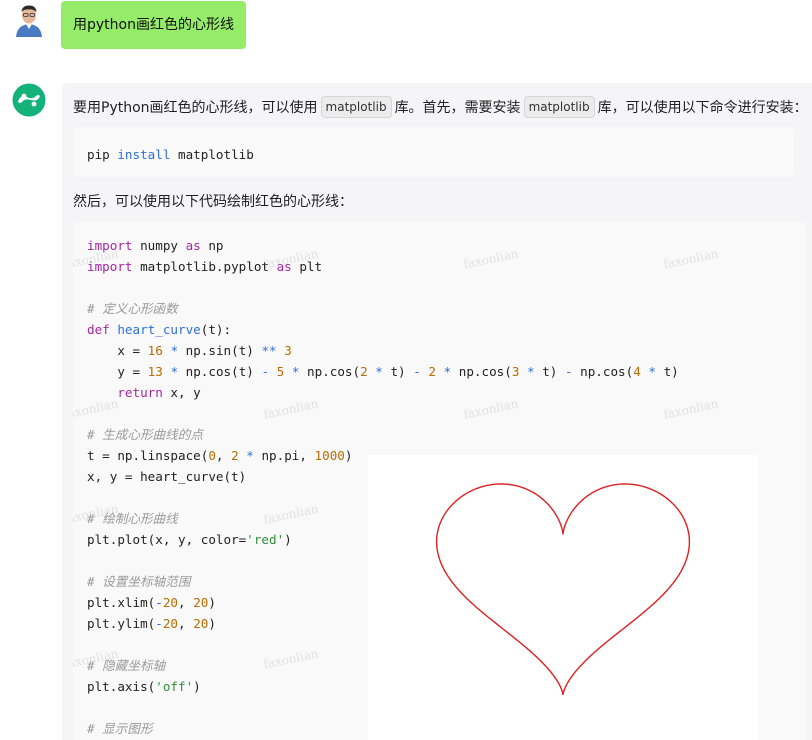  I want to click on heart-plot-svg, so click(563, 589).